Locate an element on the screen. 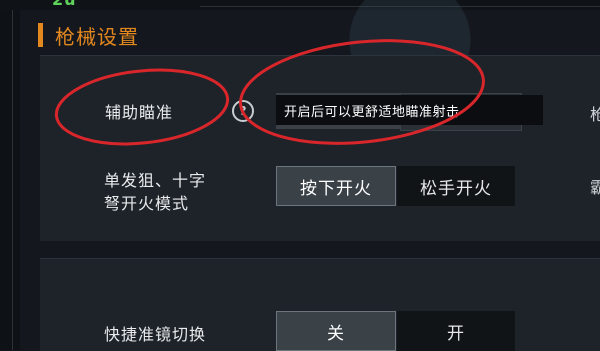  section-header: 枪械设置 is located at coordinates (88, 35).